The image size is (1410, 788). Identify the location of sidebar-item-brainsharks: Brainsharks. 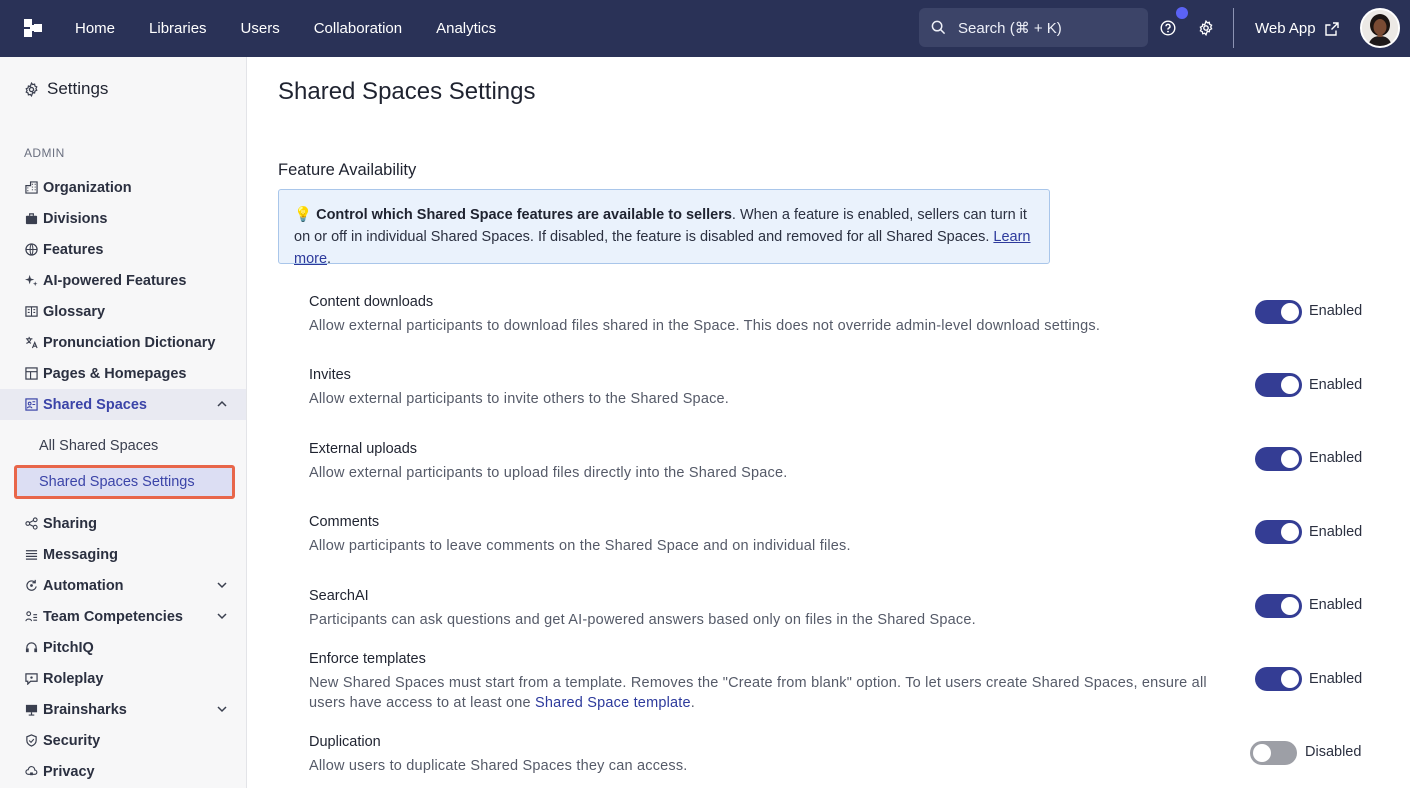
(123, 709).